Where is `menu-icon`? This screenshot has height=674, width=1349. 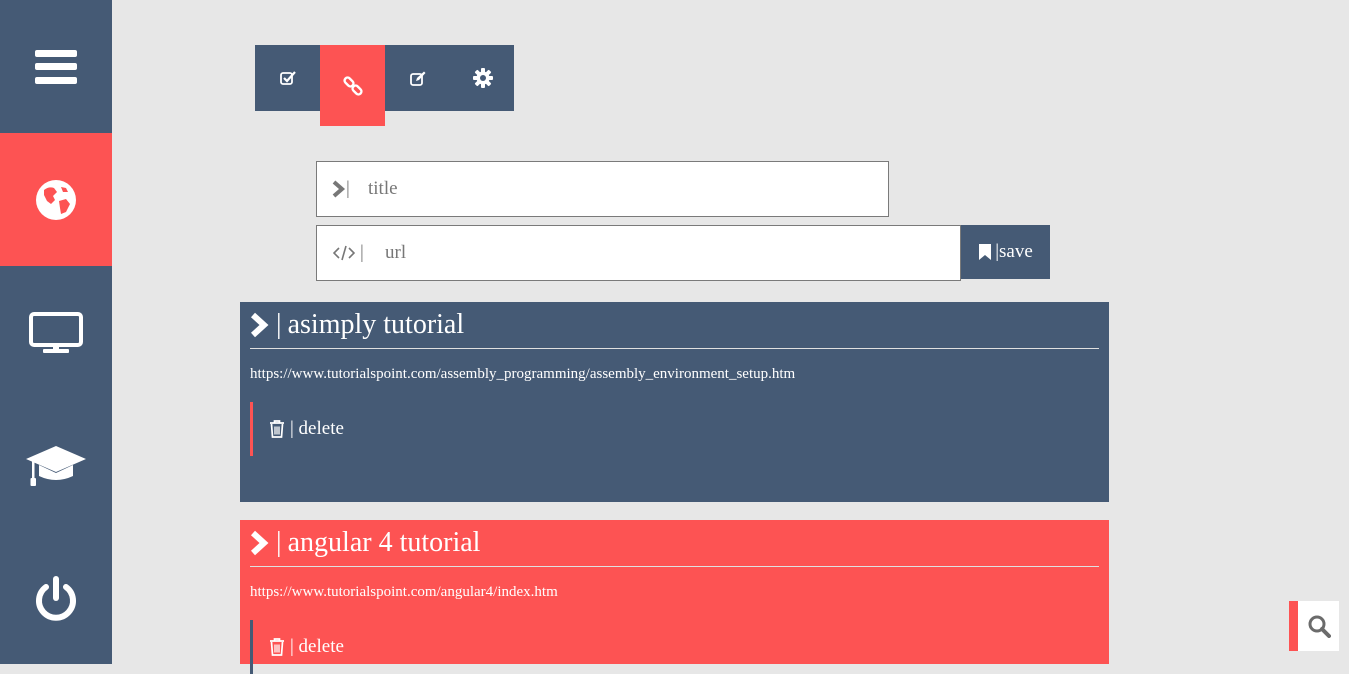 menu-icon is located at coordinates (56, 66).